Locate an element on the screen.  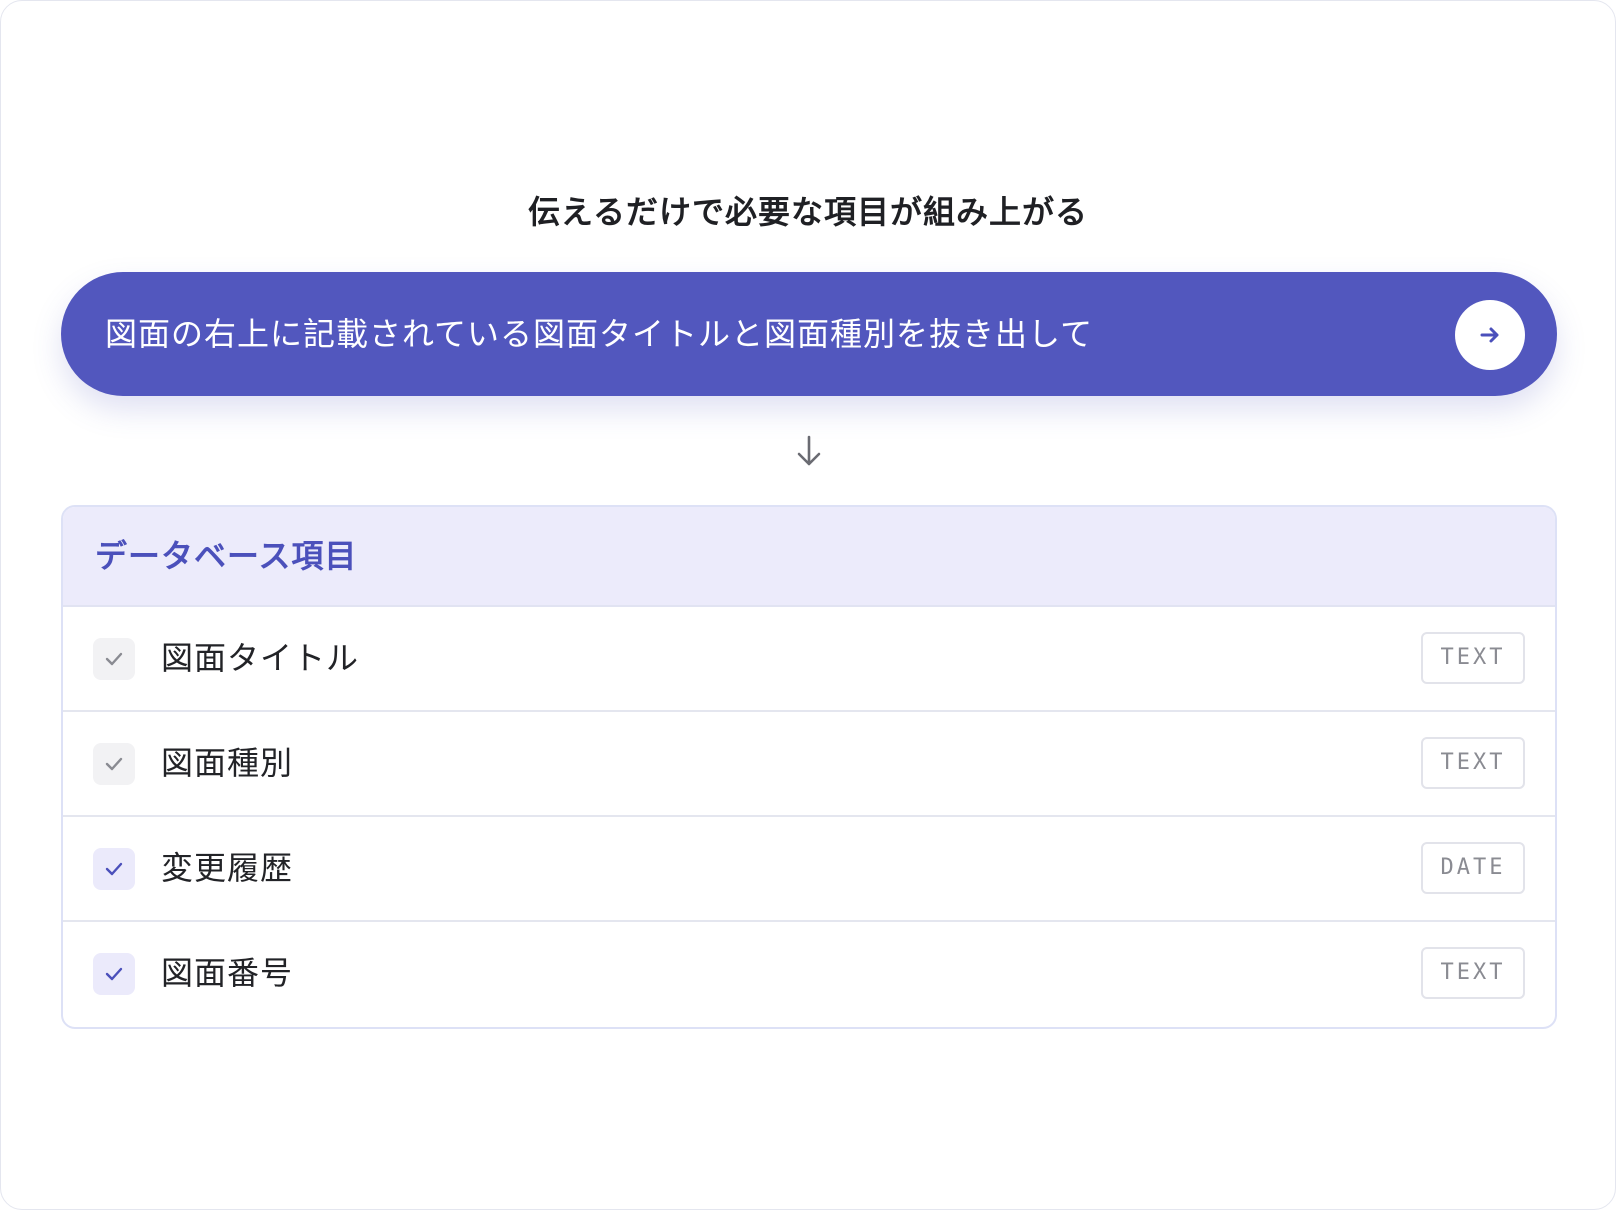
arrow-right-icon is located at coordinates (1489, 335).